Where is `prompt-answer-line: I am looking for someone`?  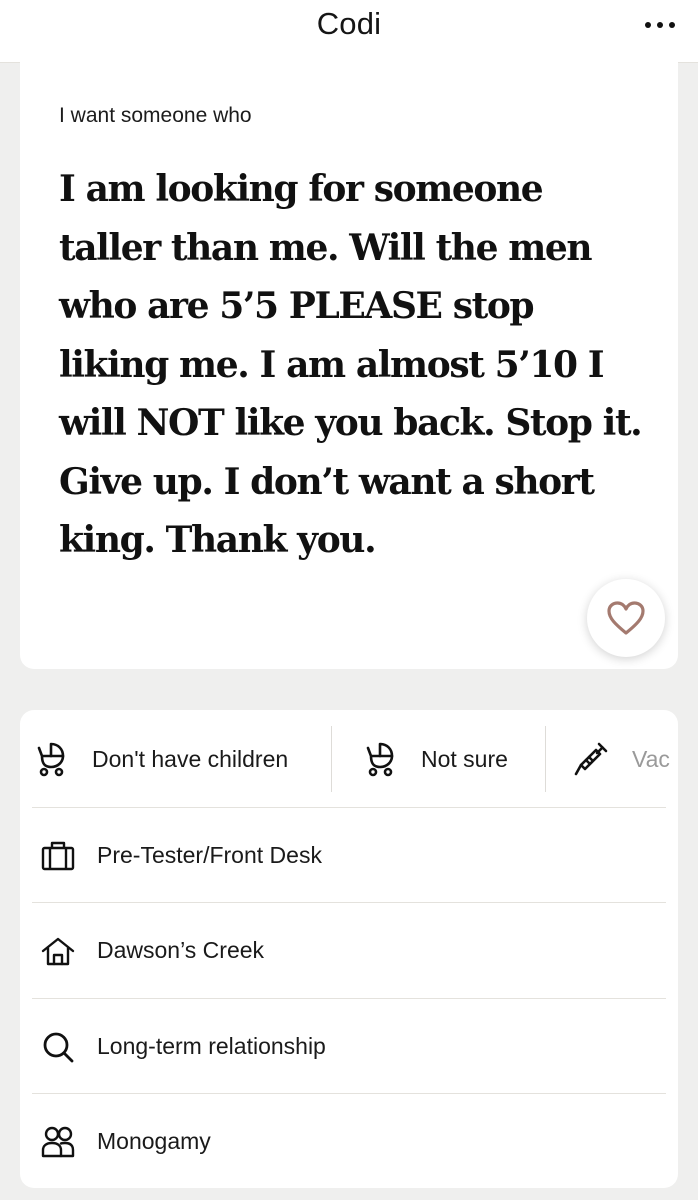
prompt-answer-line: I am looking for someone is located at coordinates (301, 189).